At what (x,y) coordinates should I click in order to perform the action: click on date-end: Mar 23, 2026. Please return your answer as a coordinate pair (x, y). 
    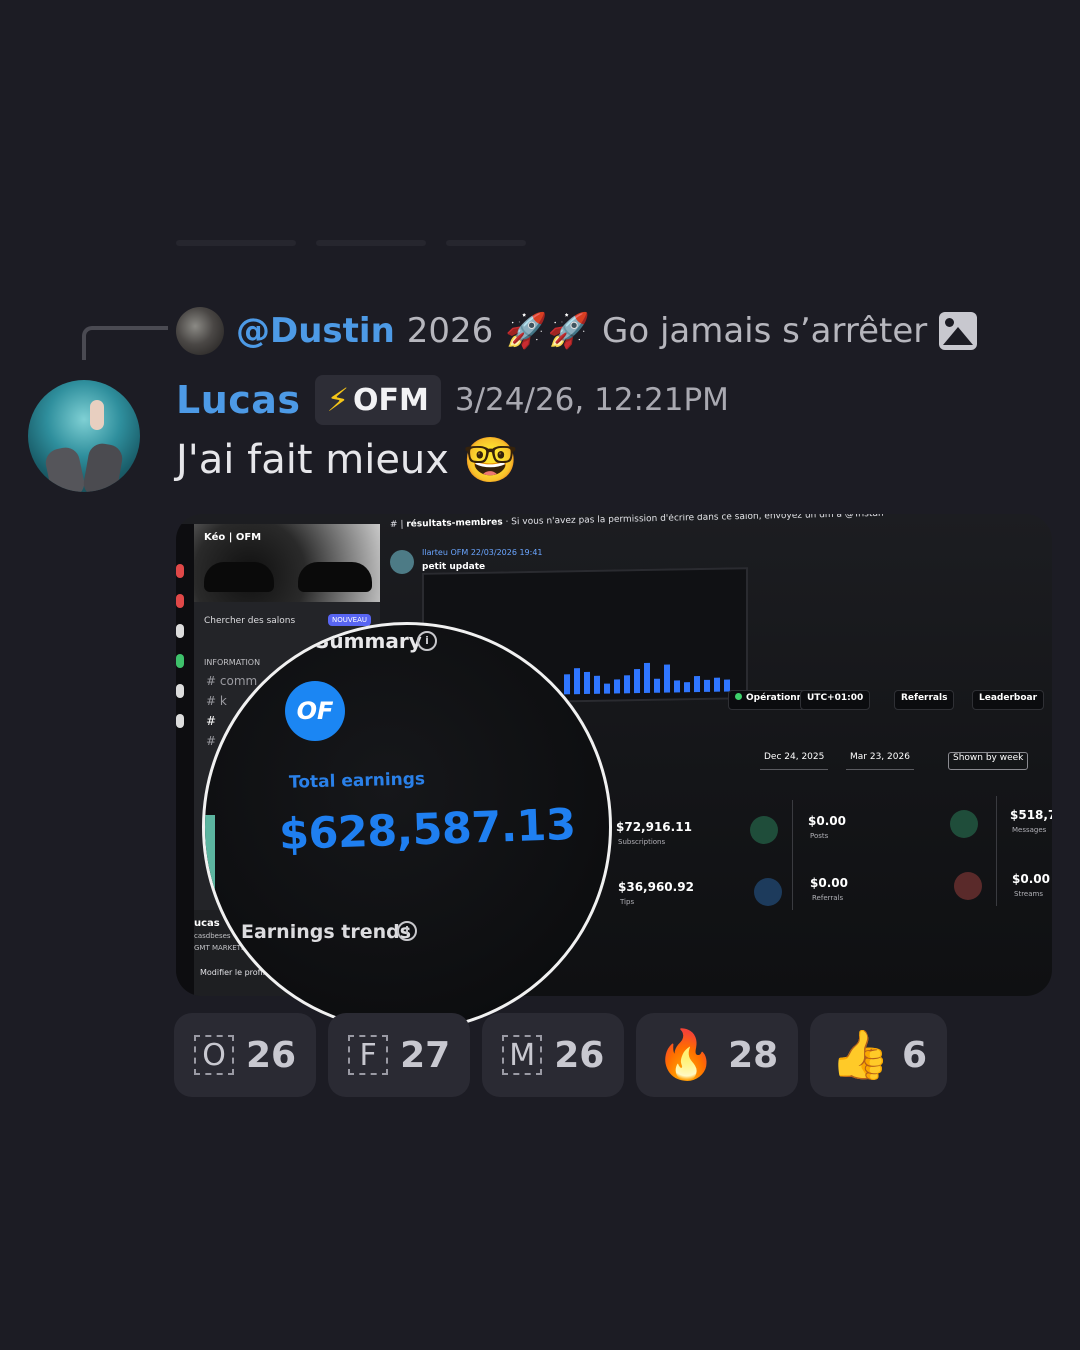
    Looking at the image, I should click on (880, 761).